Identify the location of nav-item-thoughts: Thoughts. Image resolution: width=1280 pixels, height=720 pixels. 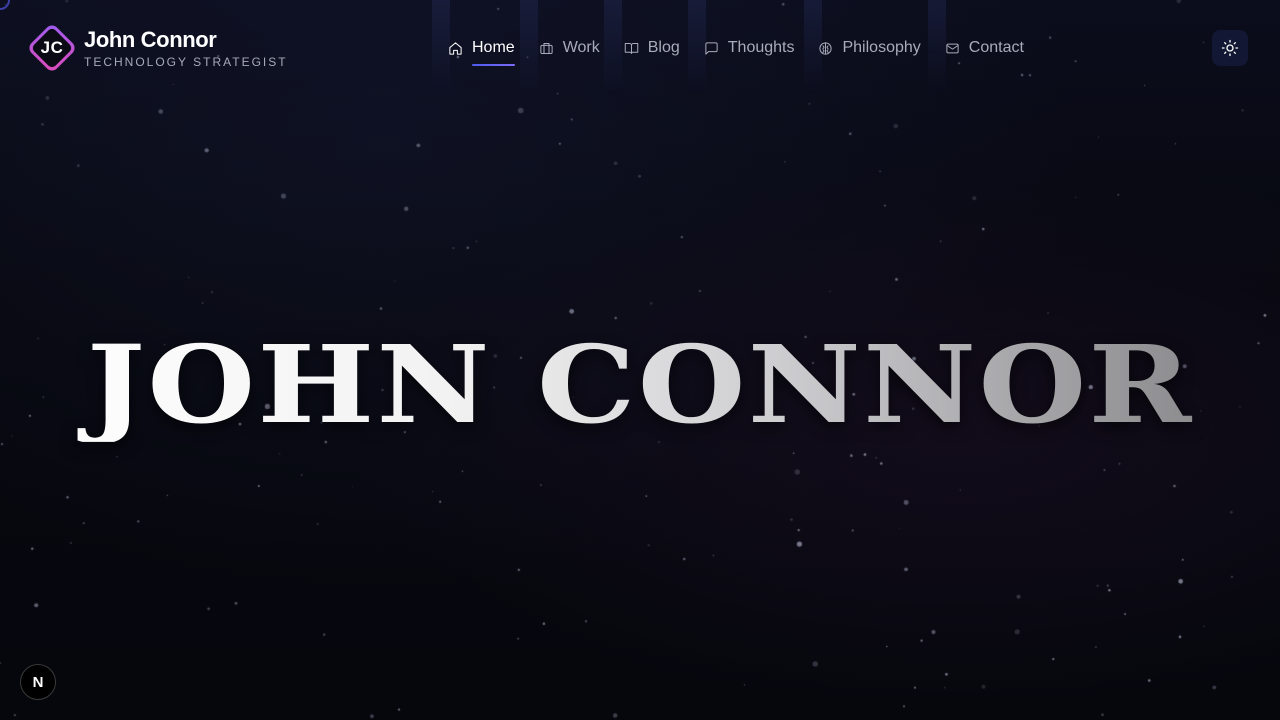
(749, 48).